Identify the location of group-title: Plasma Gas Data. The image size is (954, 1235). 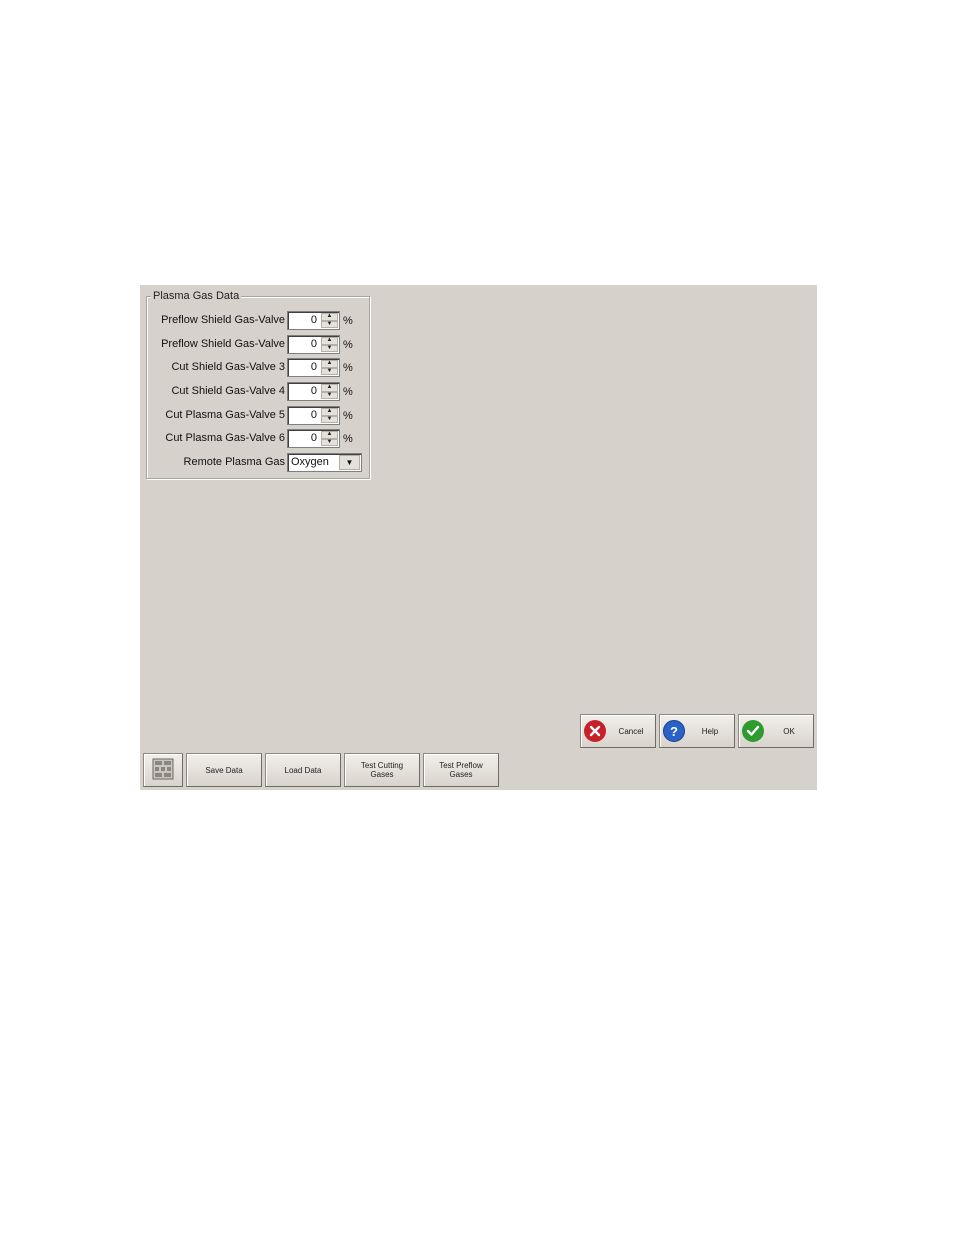
(196, 296).